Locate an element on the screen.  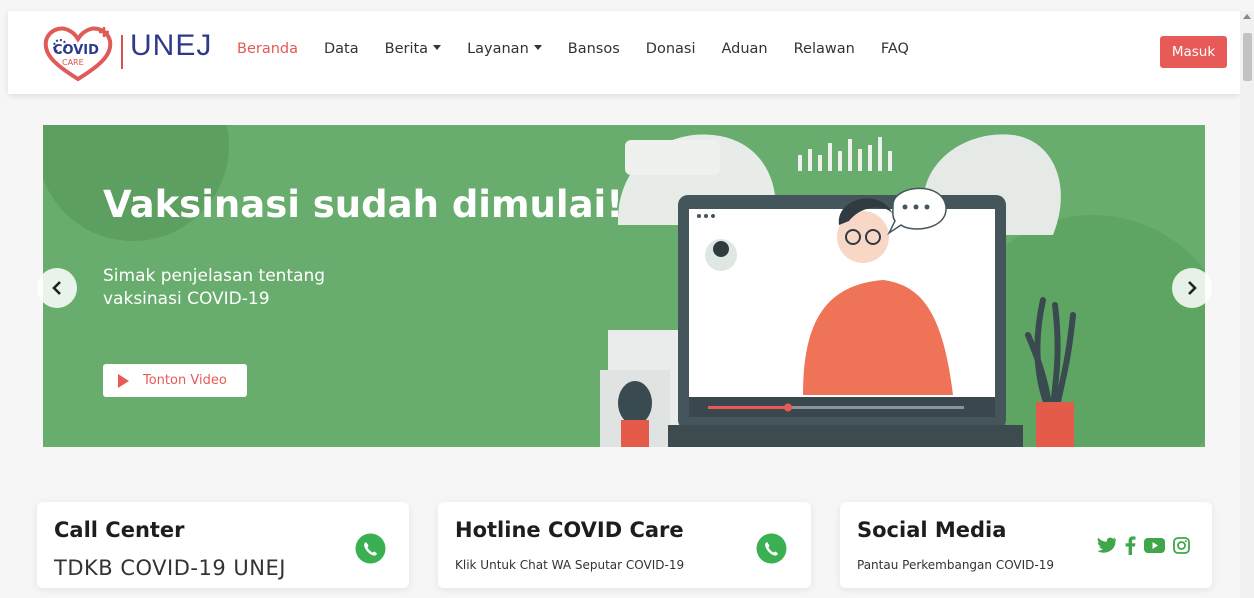
nav-aduan: Aduan is located at coordinates (744, 49).